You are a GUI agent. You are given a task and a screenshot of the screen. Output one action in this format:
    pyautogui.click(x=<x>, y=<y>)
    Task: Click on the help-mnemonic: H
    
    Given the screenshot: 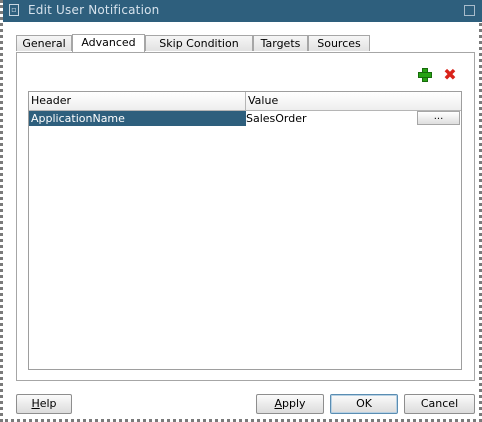 What is the action you would take?
    pyautogui.click(x=35, y=403)
    